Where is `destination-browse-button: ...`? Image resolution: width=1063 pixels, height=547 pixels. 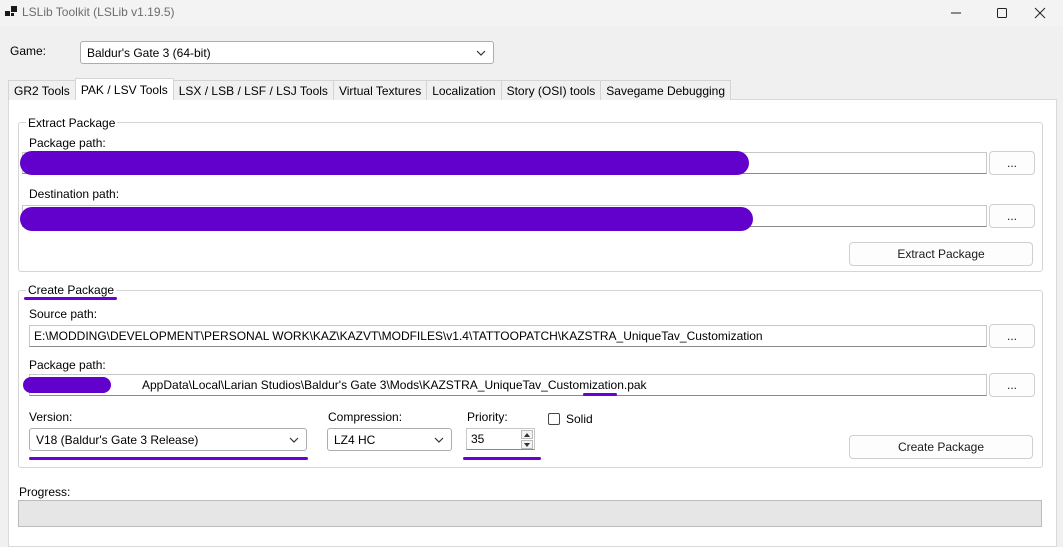 destination-browse-button: ... is located at coordinates (1012, 216).